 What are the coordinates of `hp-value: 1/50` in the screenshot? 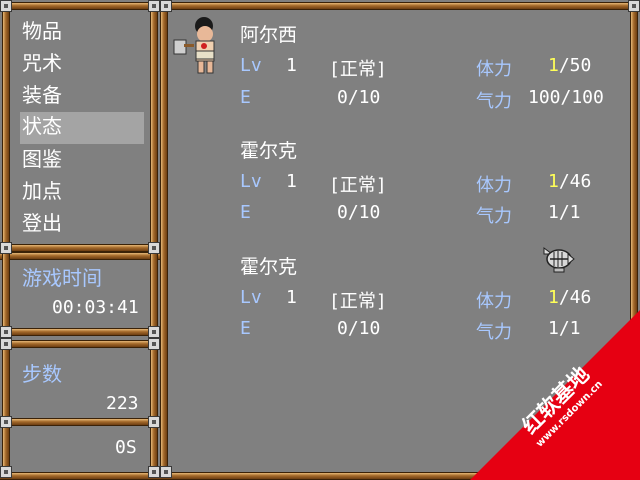 It's located at (569, 65).